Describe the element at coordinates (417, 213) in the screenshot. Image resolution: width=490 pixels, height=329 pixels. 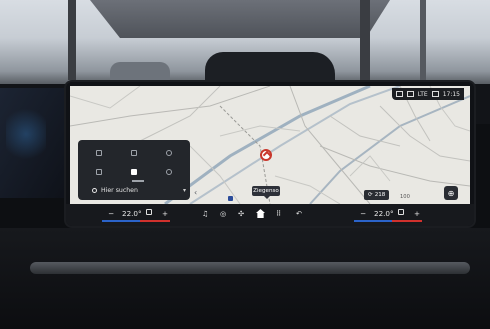
I see `passenger-temp-plus: +` at that location.